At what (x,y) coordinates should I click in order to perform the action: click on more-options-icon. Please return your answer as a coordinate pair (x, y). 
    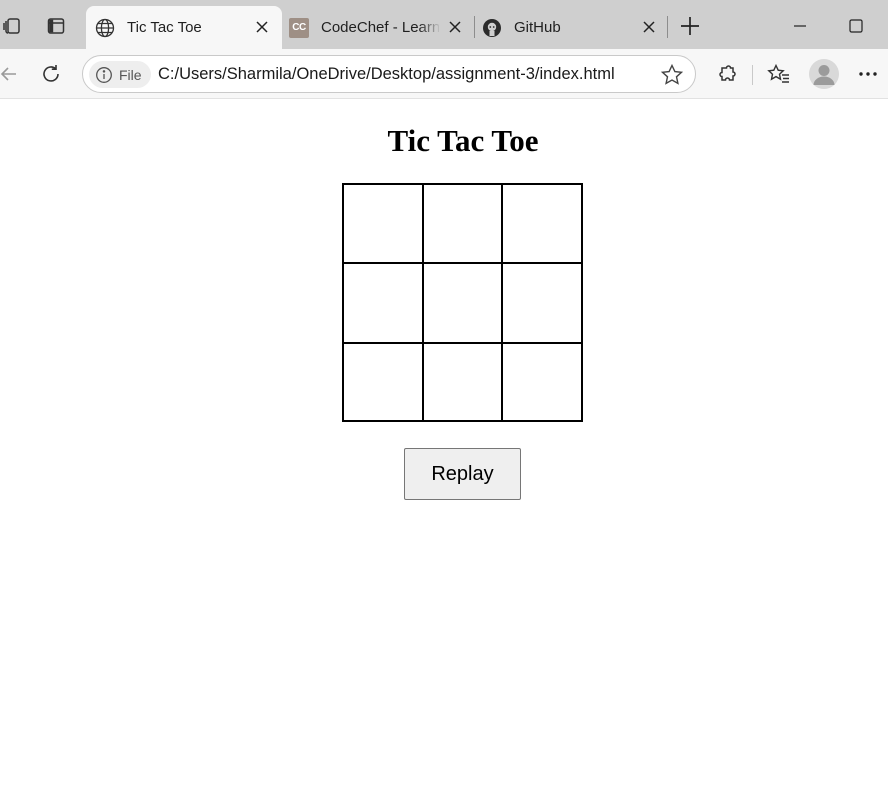
    Looking at the image, I should click on (868, 74).